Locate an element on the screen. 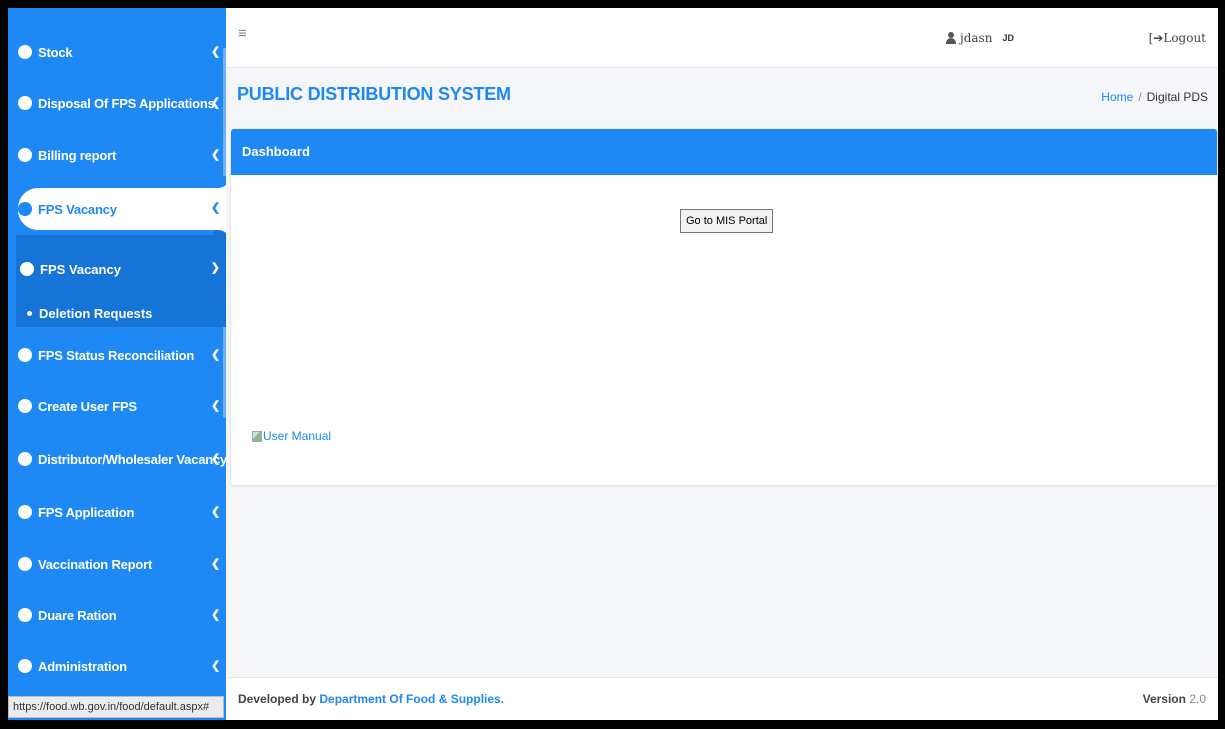  sidebar-item-billing-report: Billing report ❮ is located at coordinates (121, 155).